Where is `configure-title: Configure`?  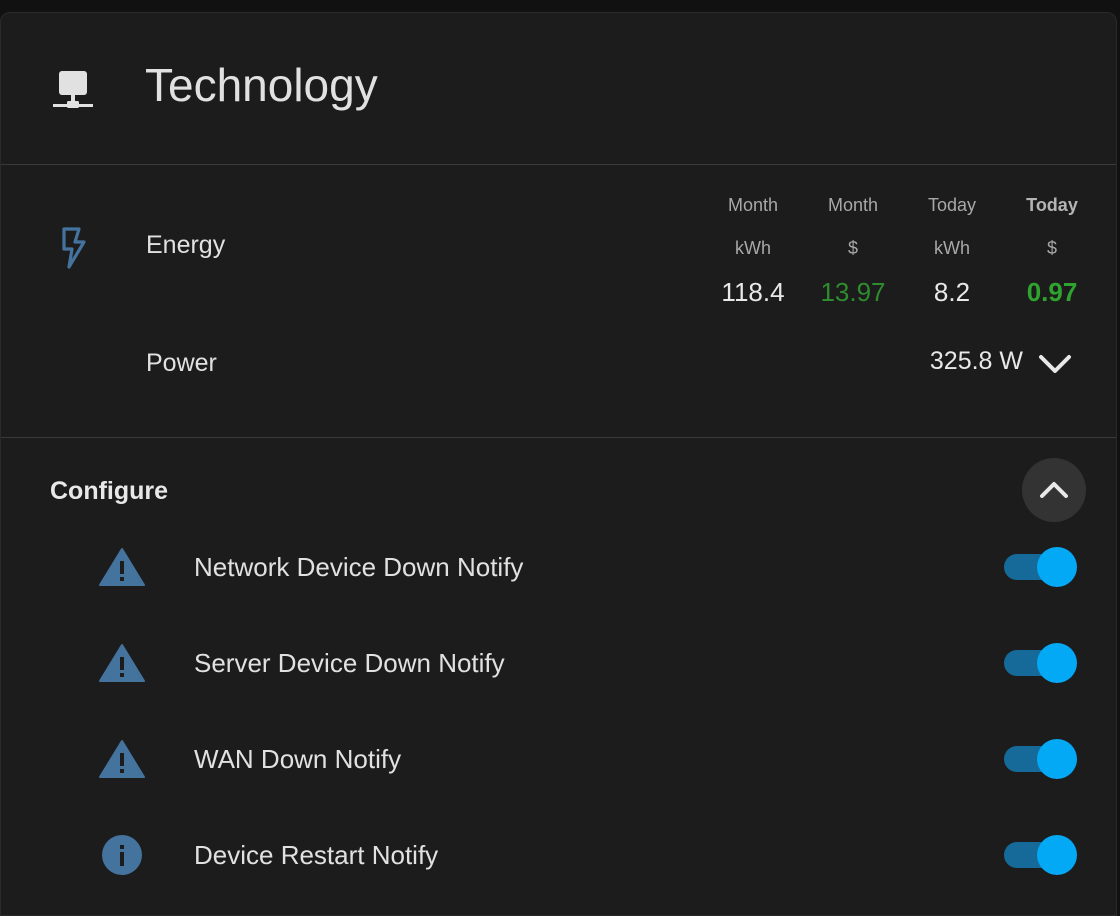
configure-title: Configure is located at coordinates (109, 491).